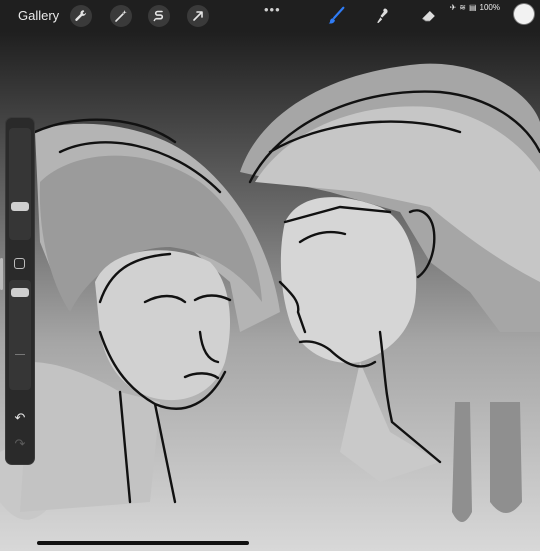 This screenshot has height=551, width=540. What do you see at coordinates (19, 263) in the screenshot?
I see `modify-button` at bounding box center [19, 263].